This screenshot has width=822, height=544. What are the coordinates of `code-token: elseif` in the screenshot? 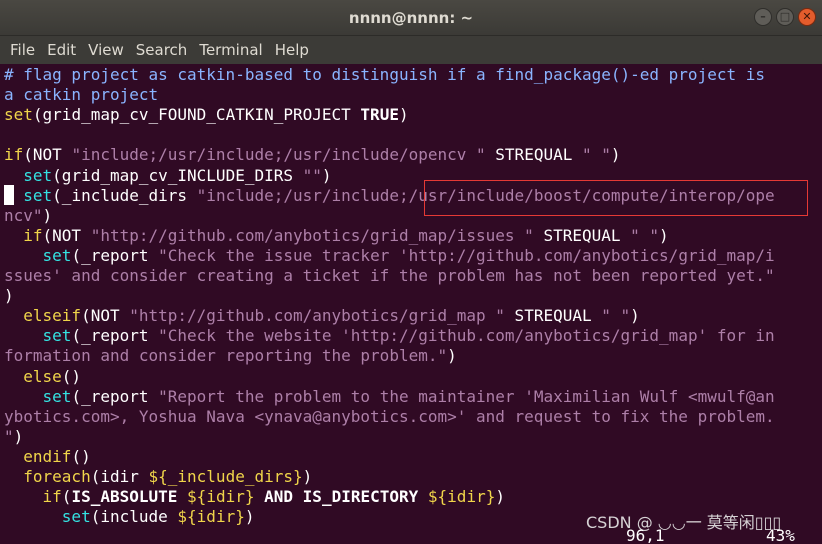 It's located at (43, 316).